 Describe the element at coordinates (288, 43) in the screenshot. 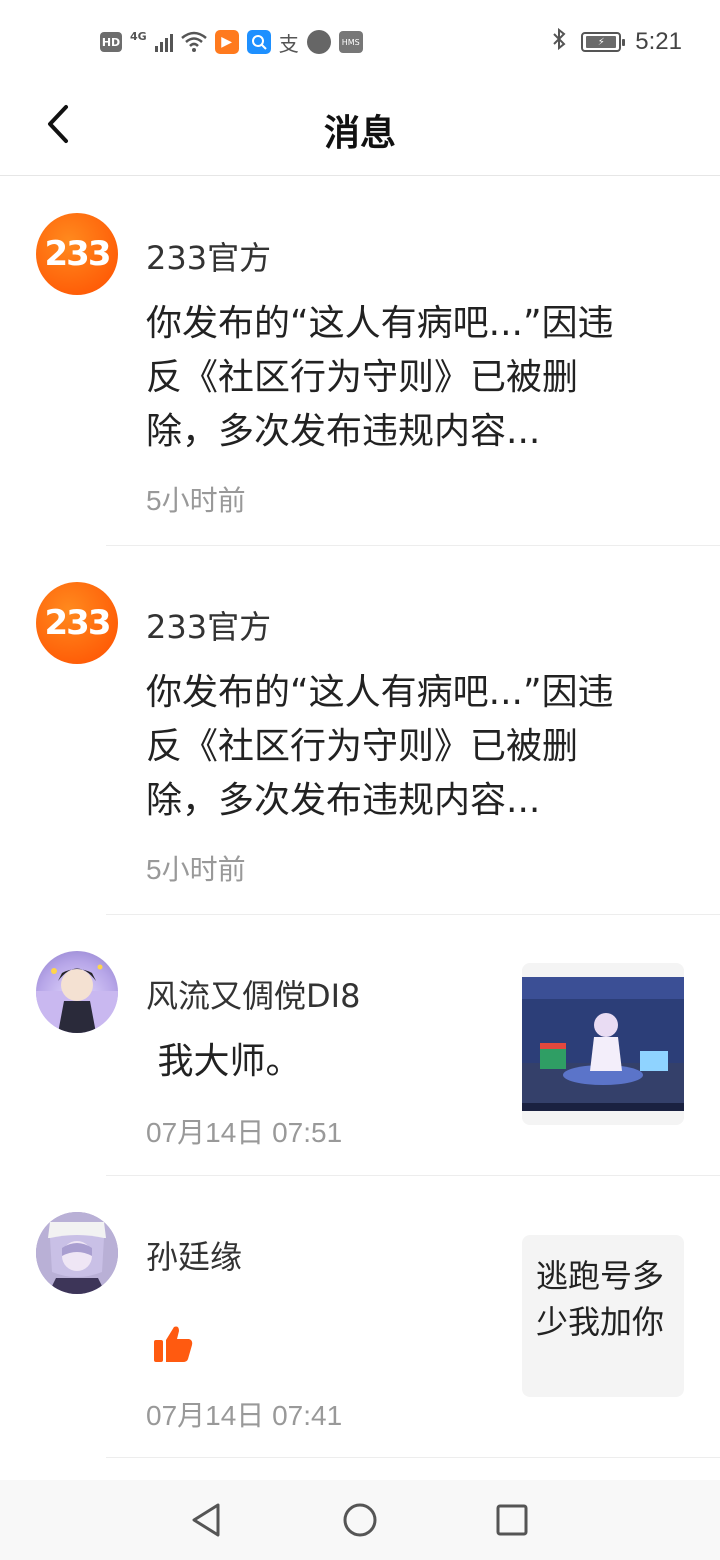

I see `alipay-icon: 支` at that location.